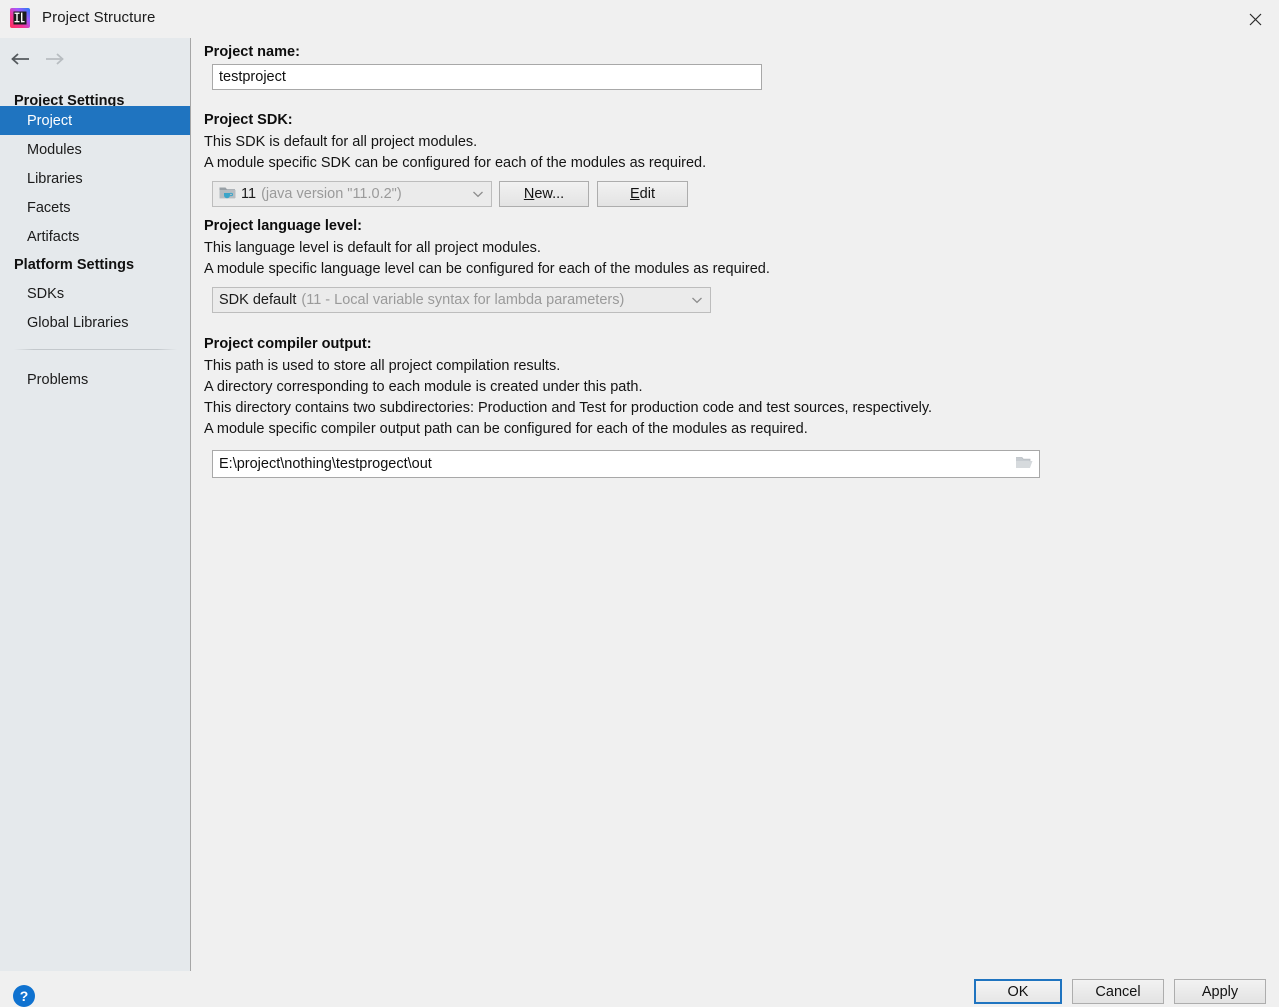 The image size is (1279, 1007). I want to click on sidebar-item-facets: Facets, so click(95, 207).